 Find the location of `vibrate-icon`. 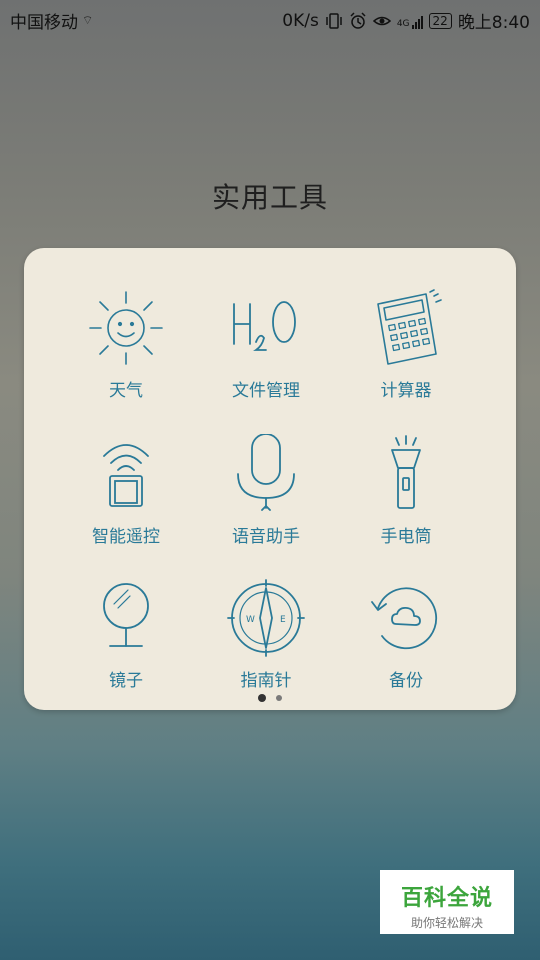

vibrate-icon is located at coordinates (334, 21).